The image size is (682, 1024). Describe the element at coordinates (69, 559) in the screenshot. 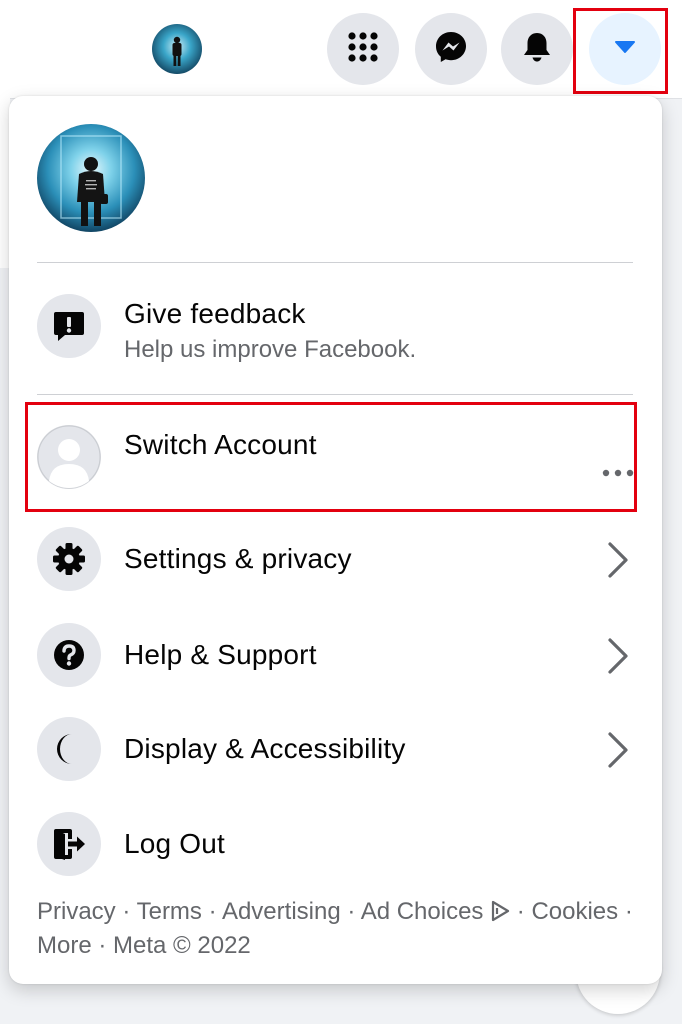

I see `gear-icon` at that location.